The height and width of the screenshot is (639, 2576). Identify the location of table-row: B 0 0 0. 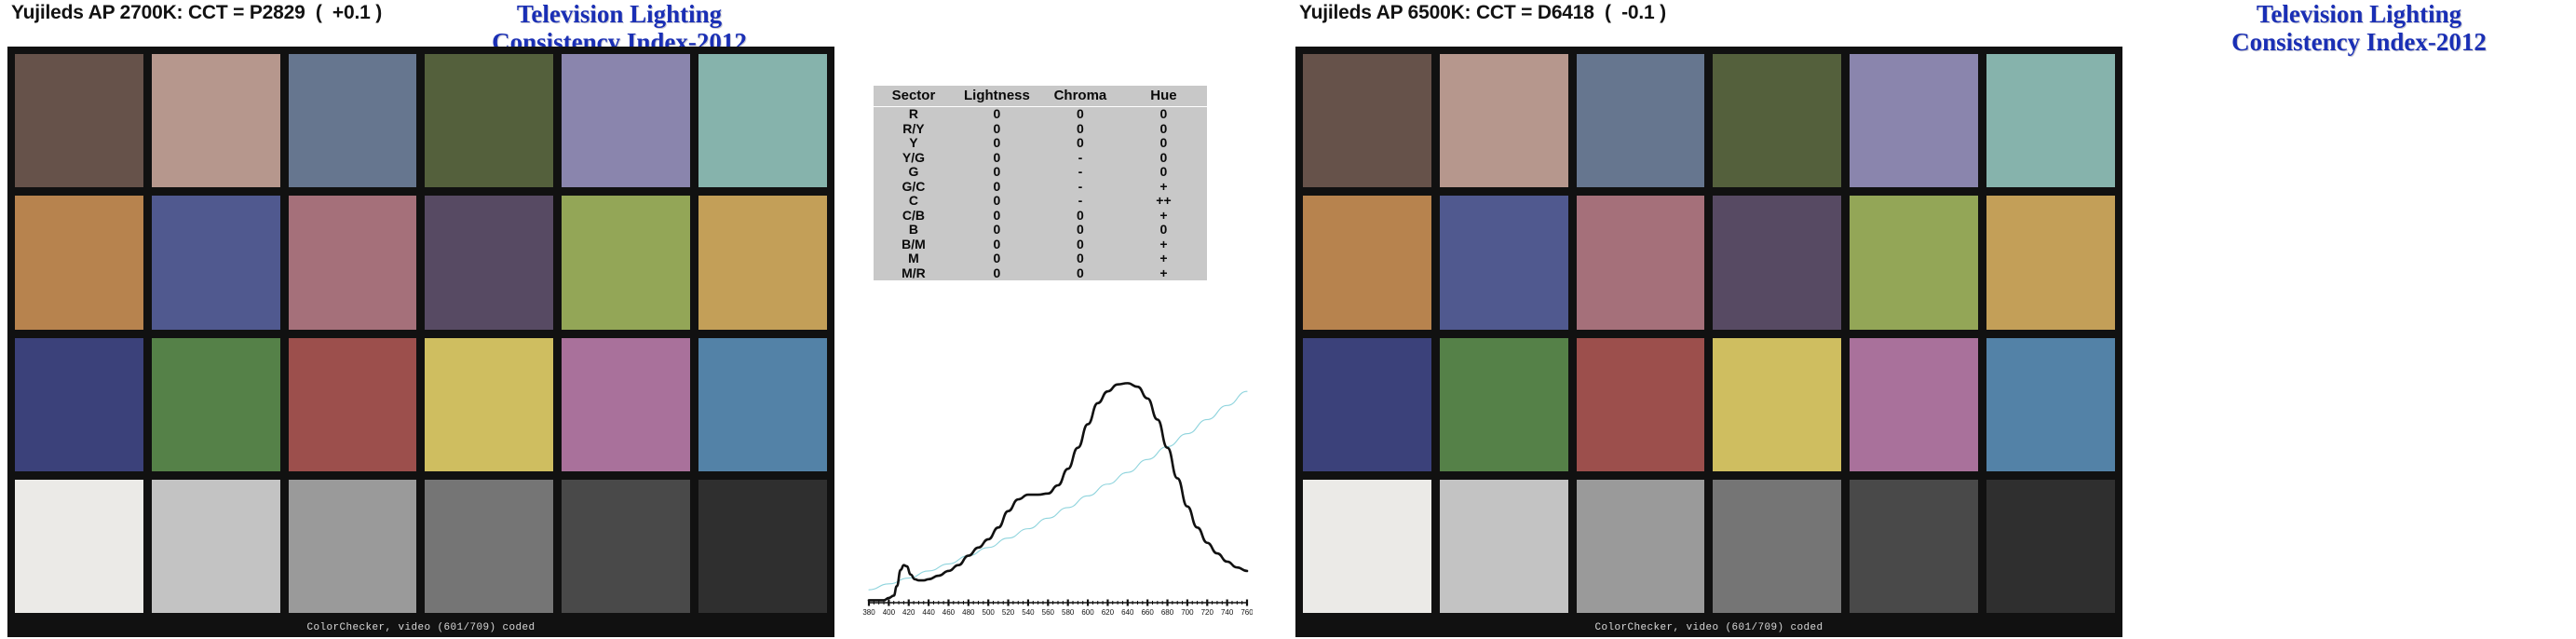
(1040, 230).